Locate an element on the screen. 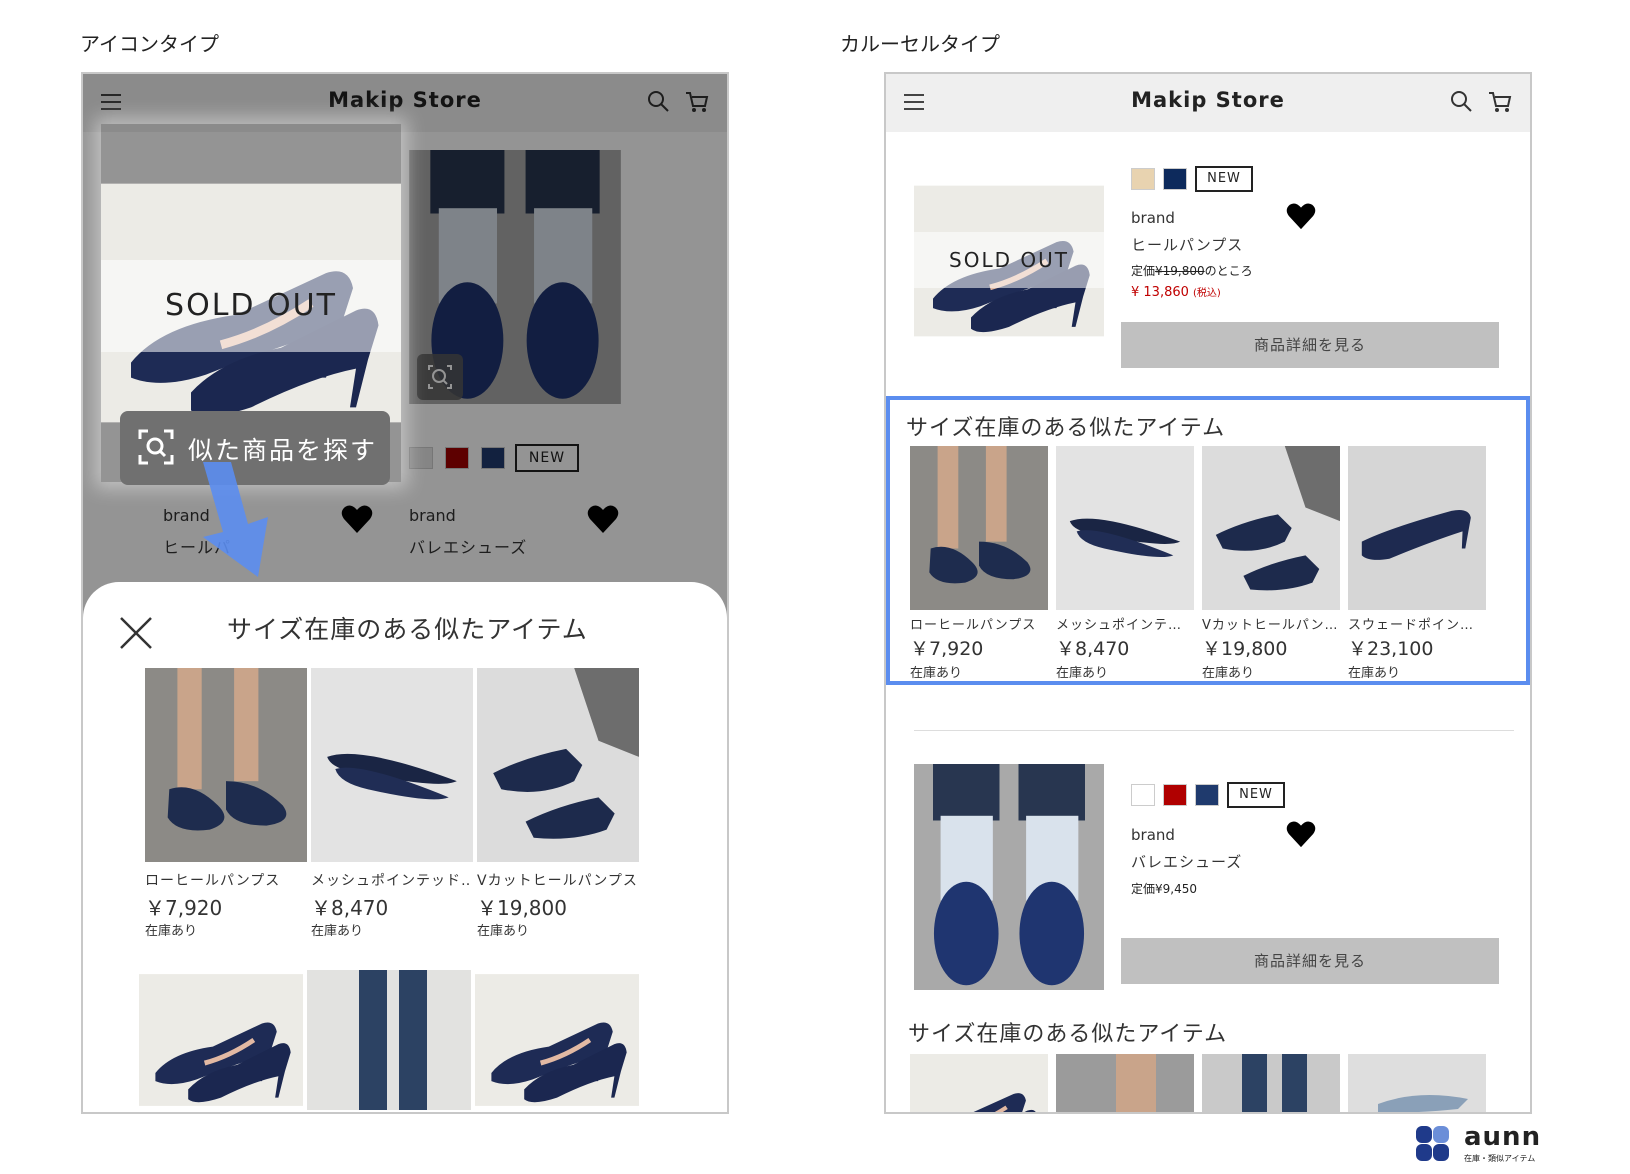  logo-sub: 在庫・類似アイテム is located at coordinates (1500, 1158).